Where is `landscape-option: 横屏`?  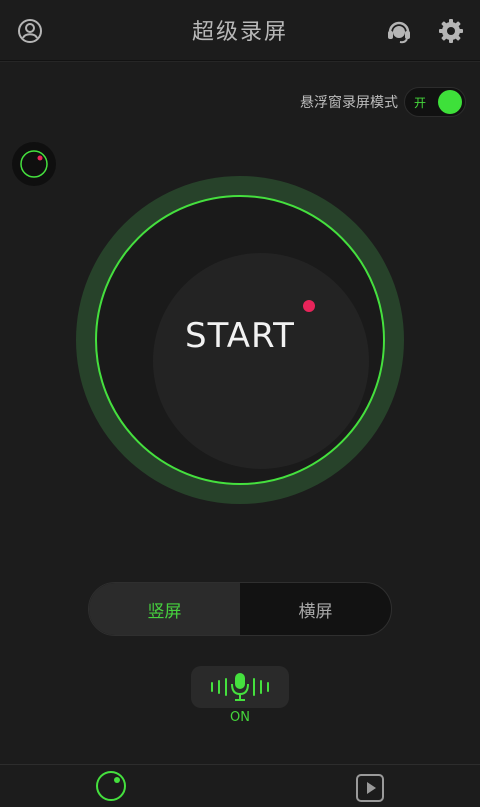
landscape-option: 横屏 is located at coordinates (315, 609).